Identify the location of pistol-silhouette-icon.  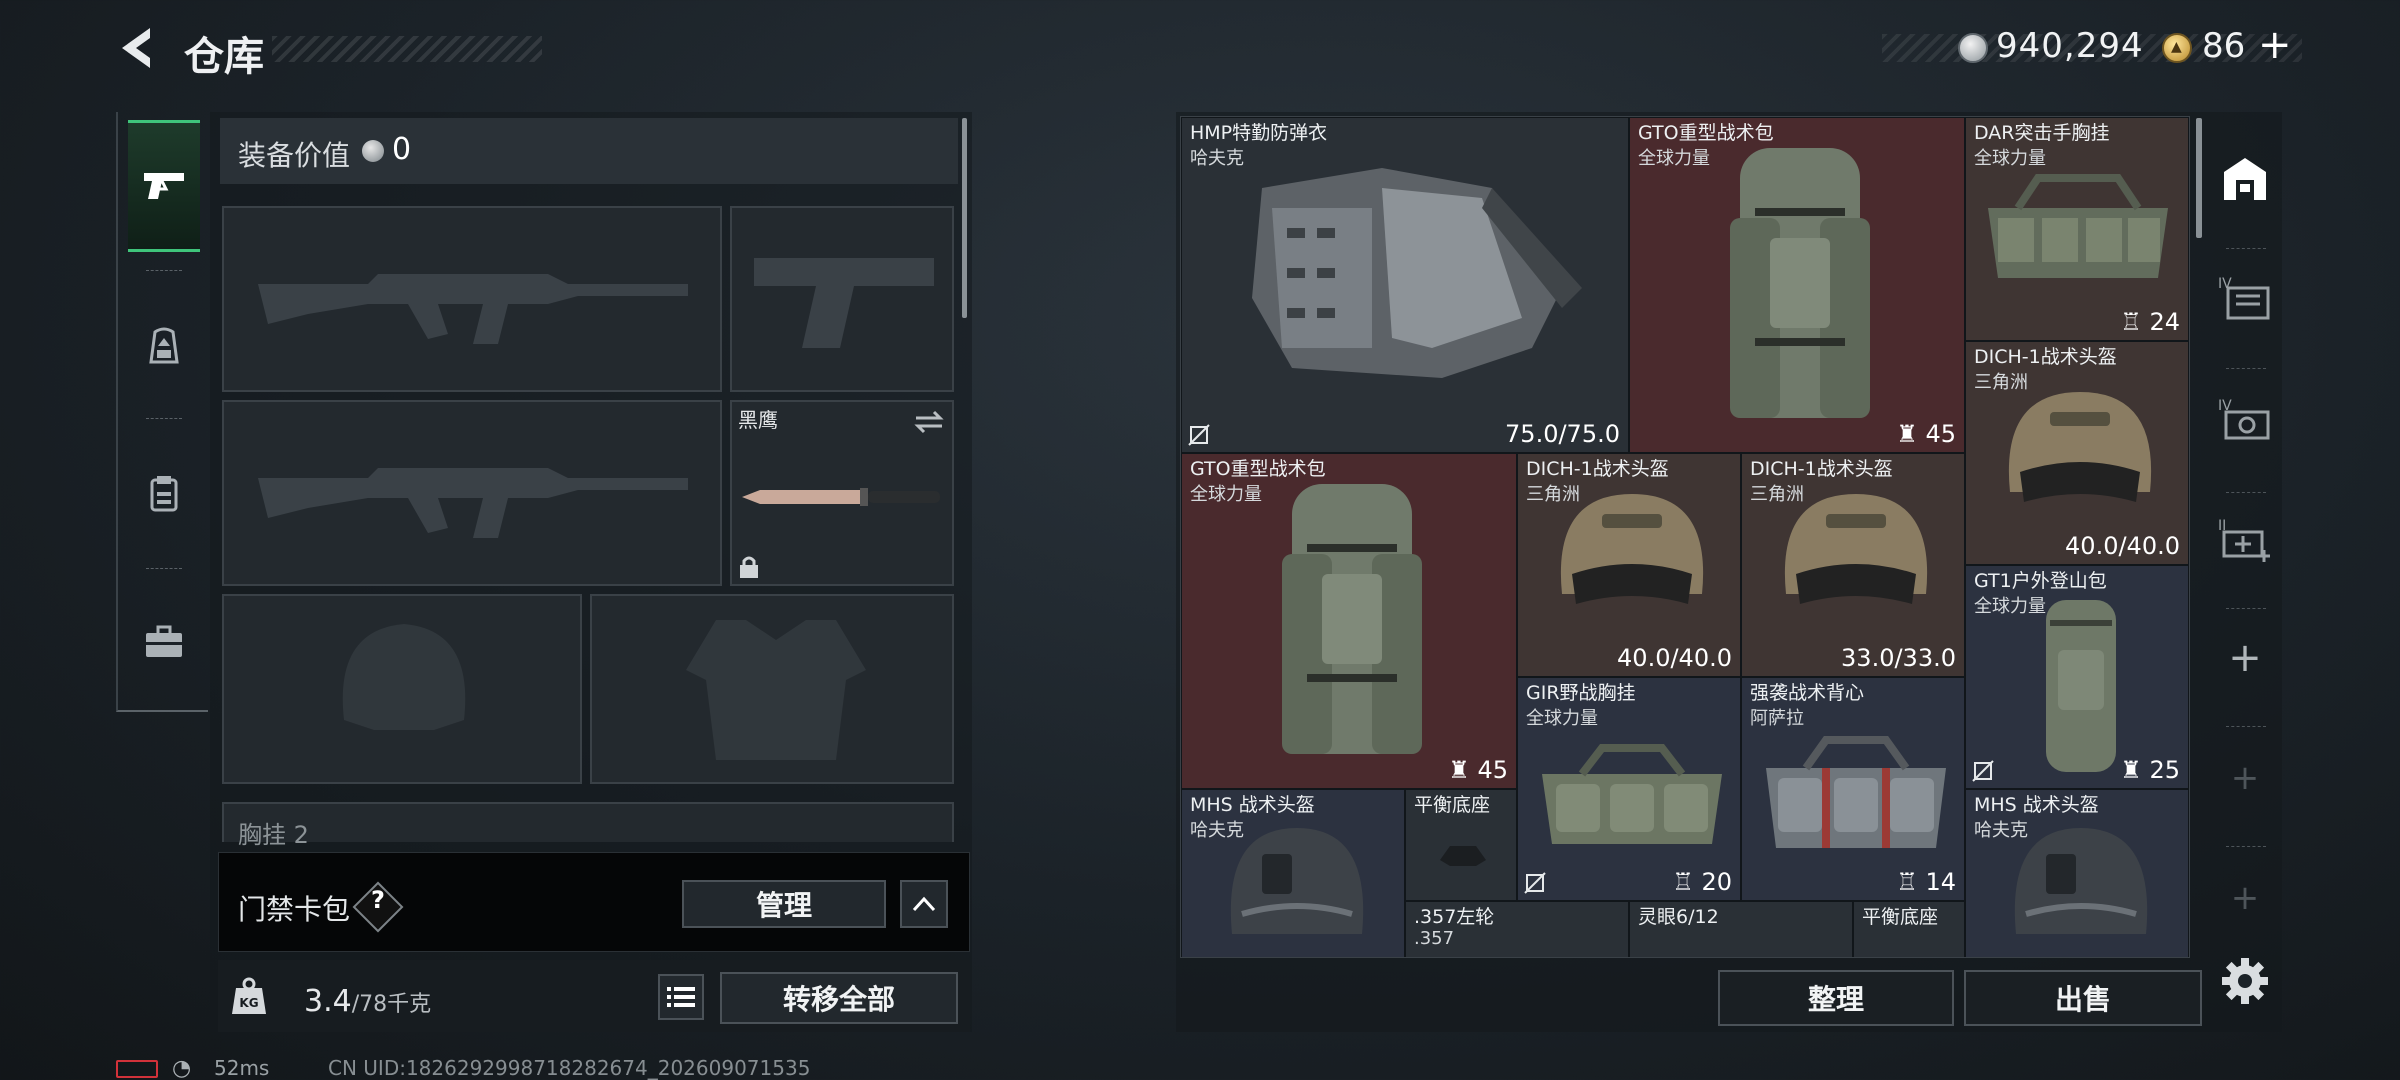
(844, 303).